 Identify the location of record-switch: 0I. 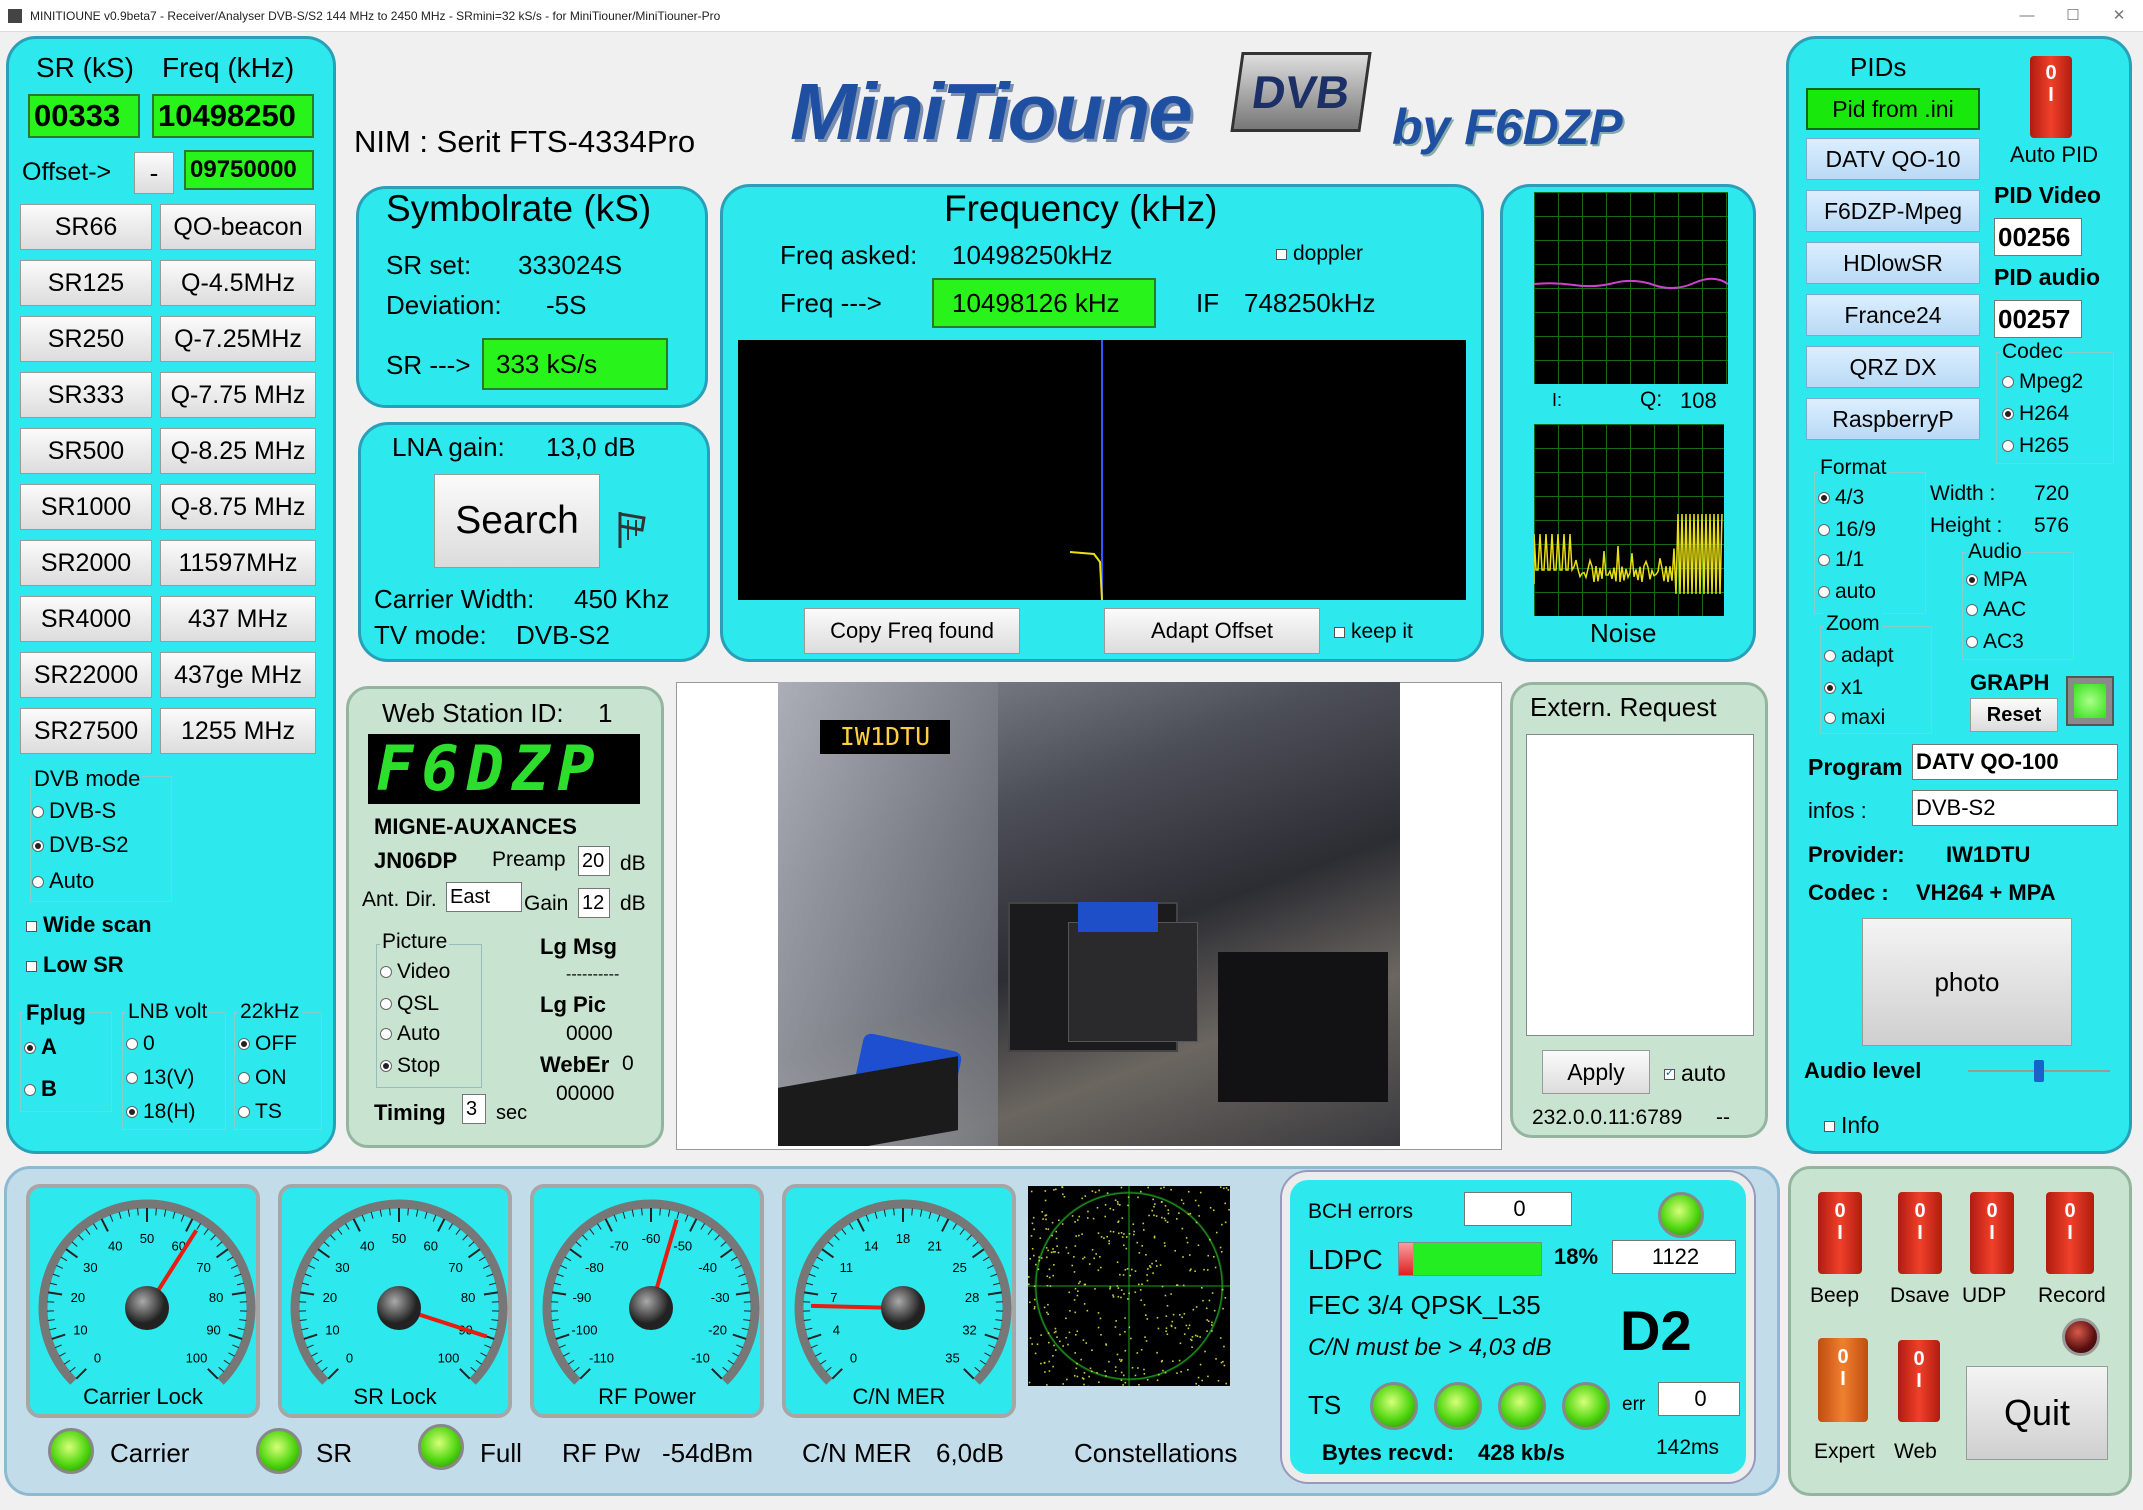
(2070, 1233).